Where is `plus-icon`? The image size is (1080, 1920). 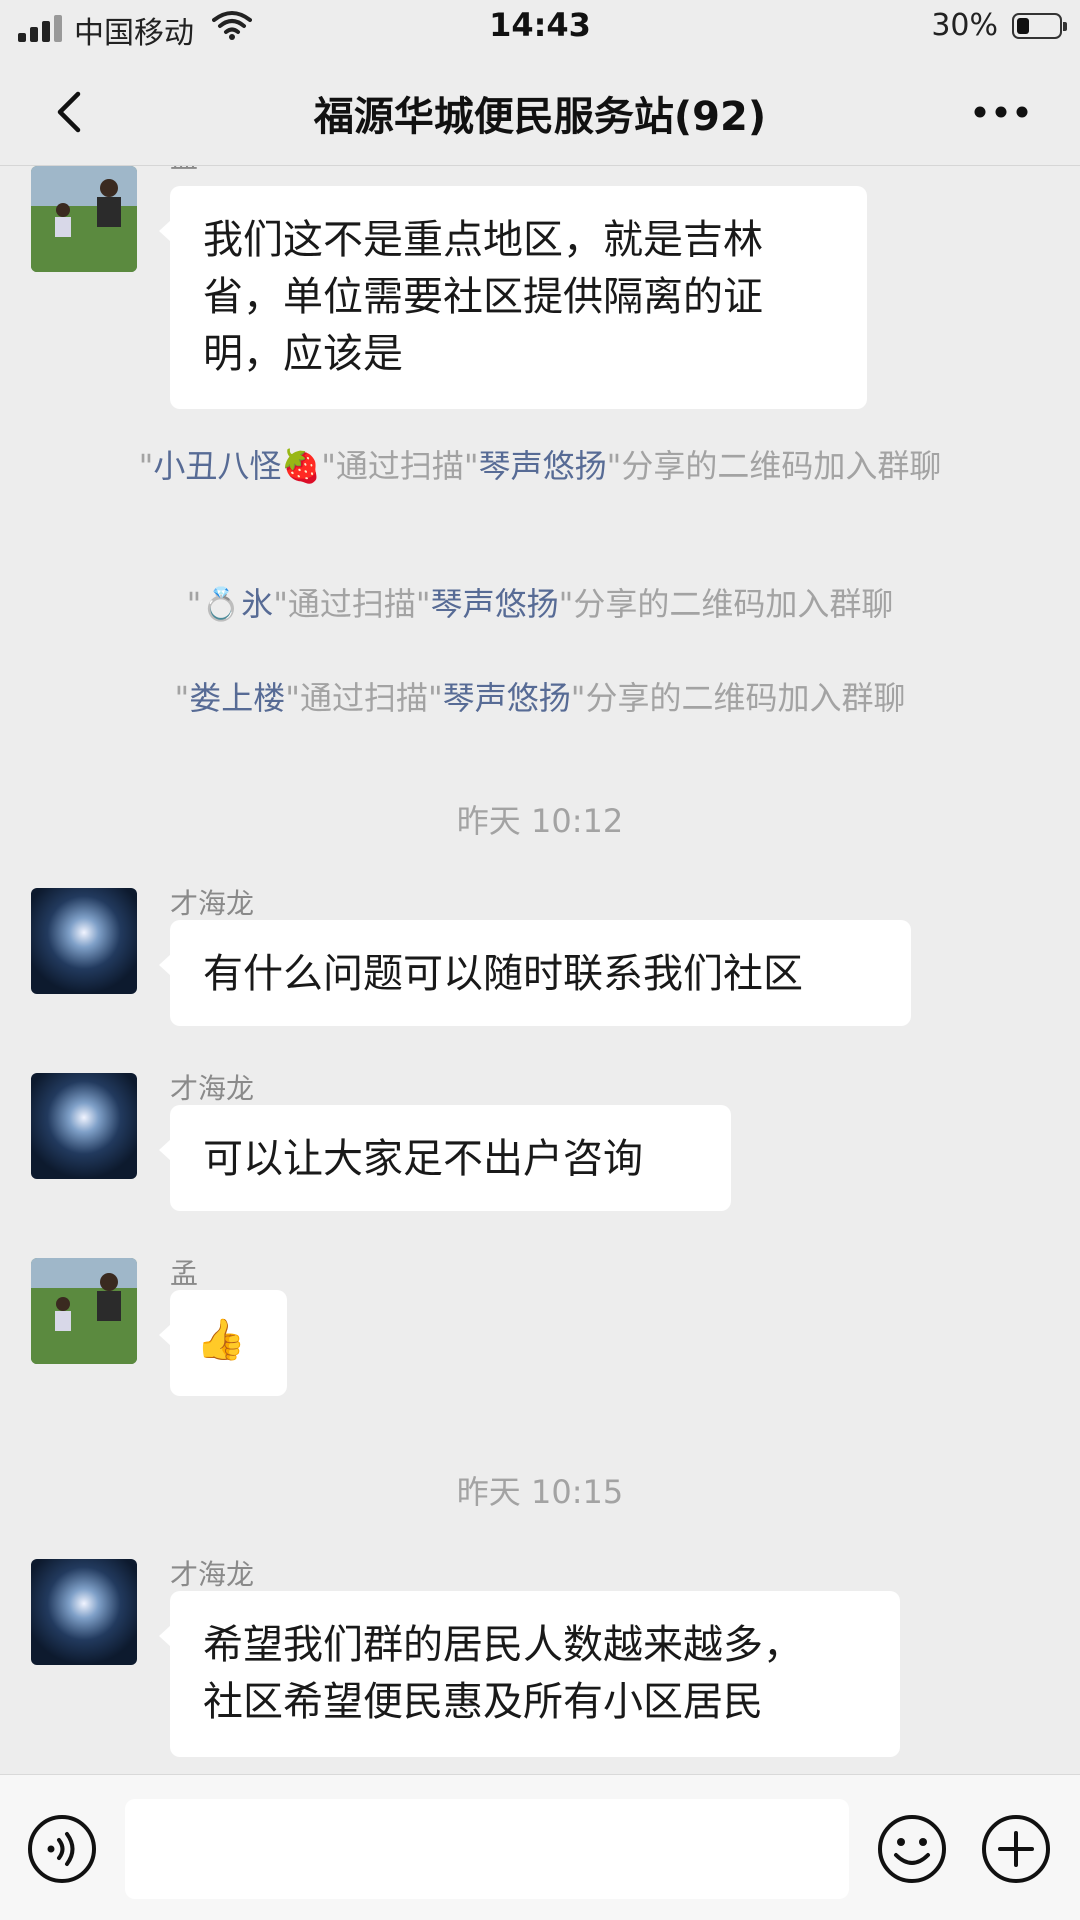
plus-icon is located at coordinates (1016, 1849).